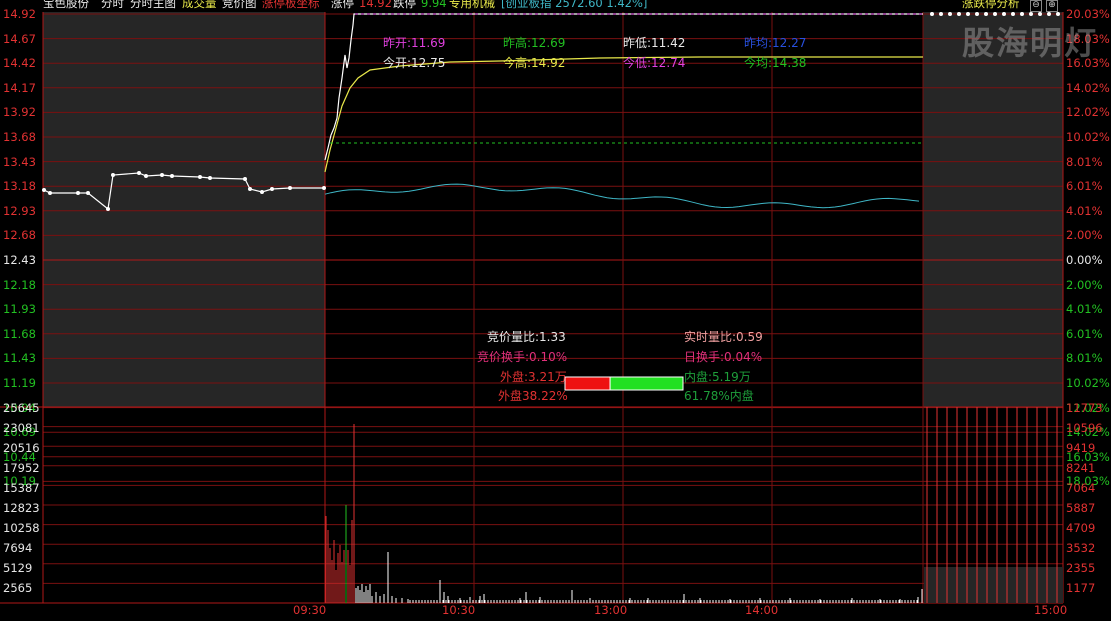 The image size is (1111, 621). Describe the element at coordinates (18, 548) in the screenshot. I see `volLeft-tick: 7694` at that location.